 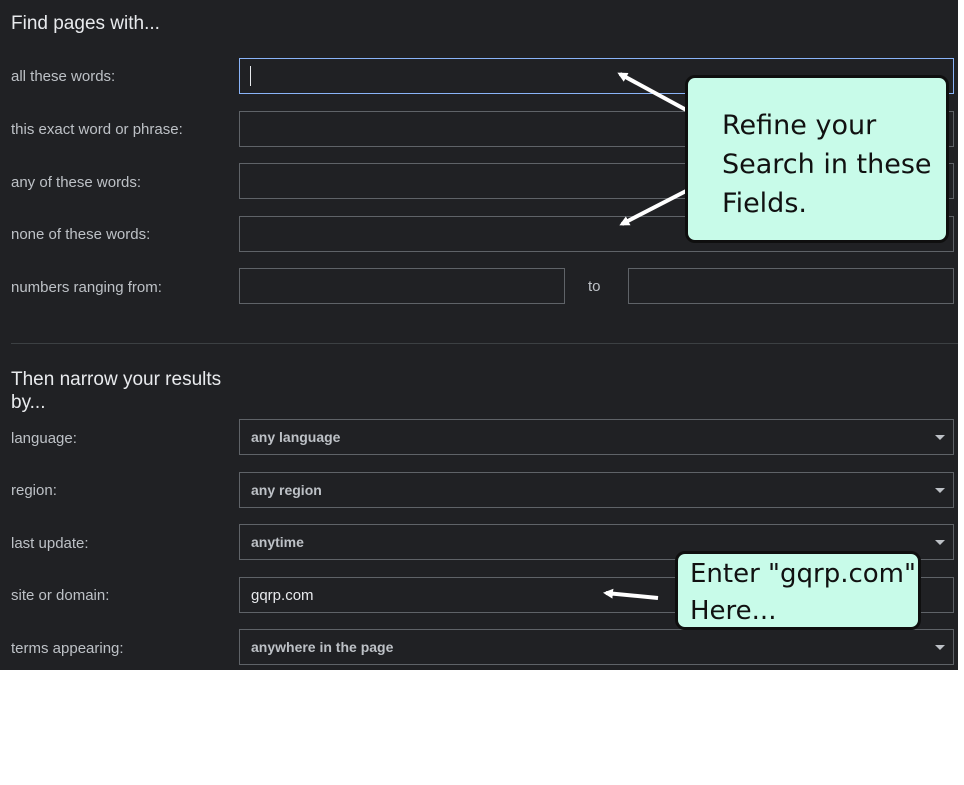 What do you see at coordinates (631, 594) in the screenshot?
I see `arrow-to-site-domain` at bounding box center [631, 594].